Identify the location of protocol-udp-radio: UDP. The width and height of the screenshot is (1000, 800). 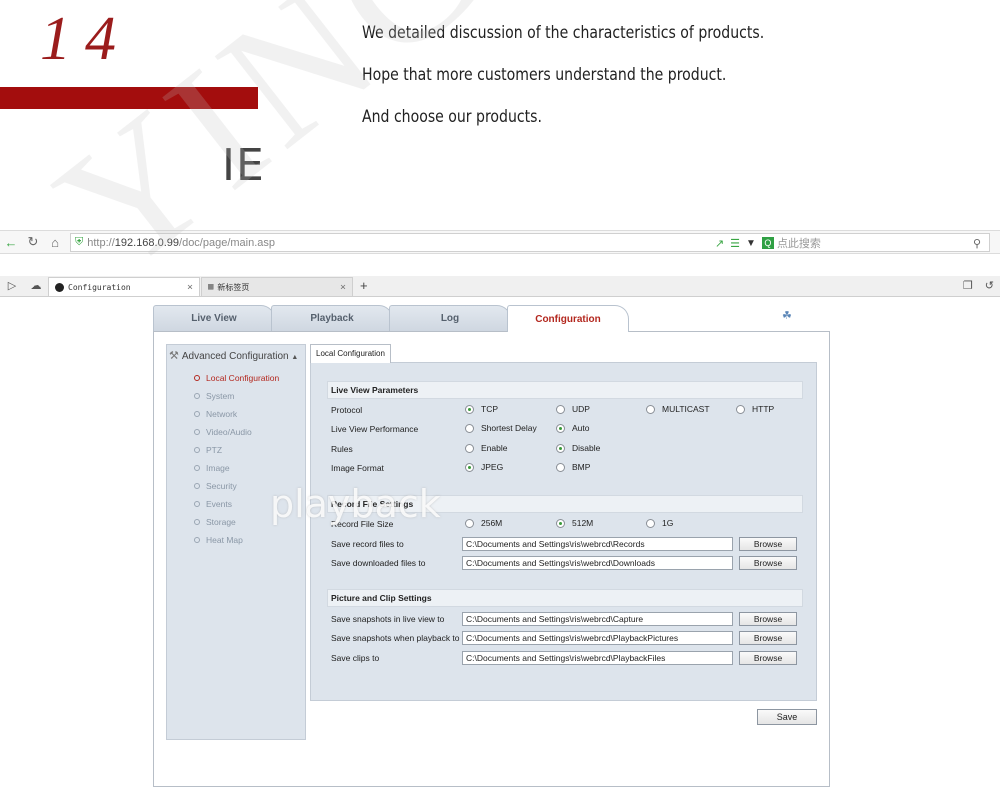
(573, 409).